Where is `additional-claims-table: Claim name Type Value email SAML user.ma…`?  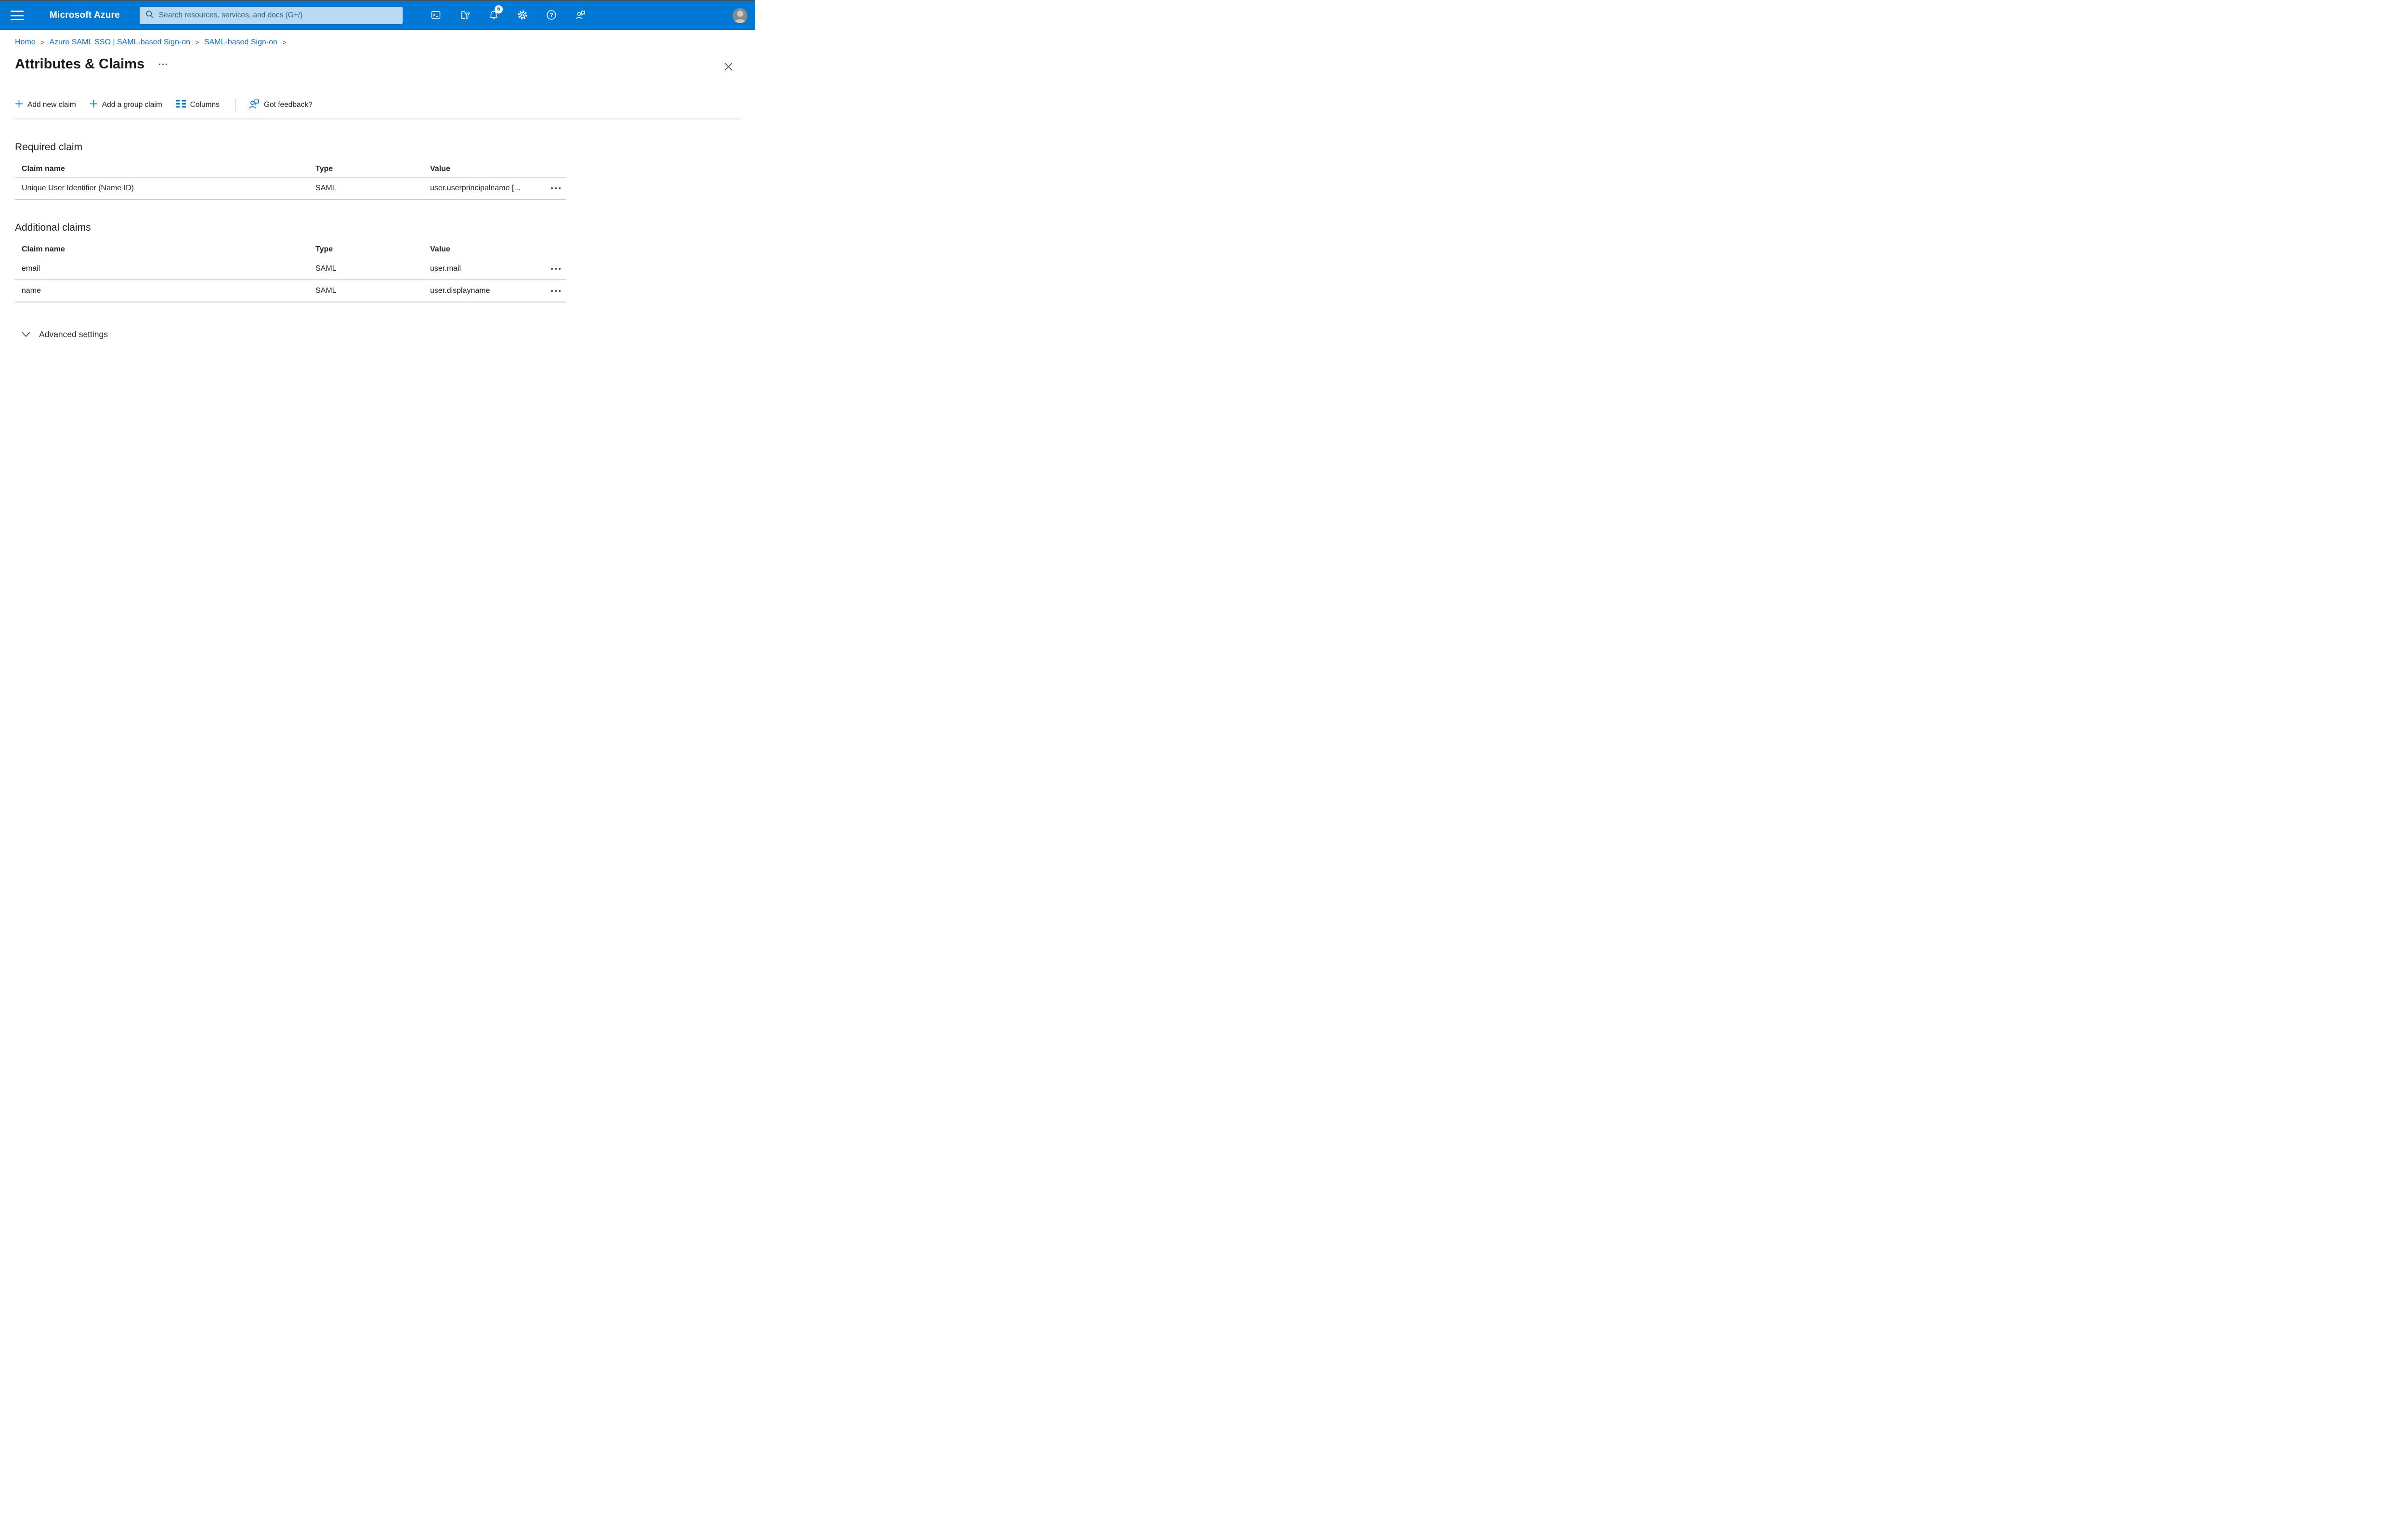 additional-claims-table: Claim name Type Value email SAML user.ma… is located at coordinates (290, 271).